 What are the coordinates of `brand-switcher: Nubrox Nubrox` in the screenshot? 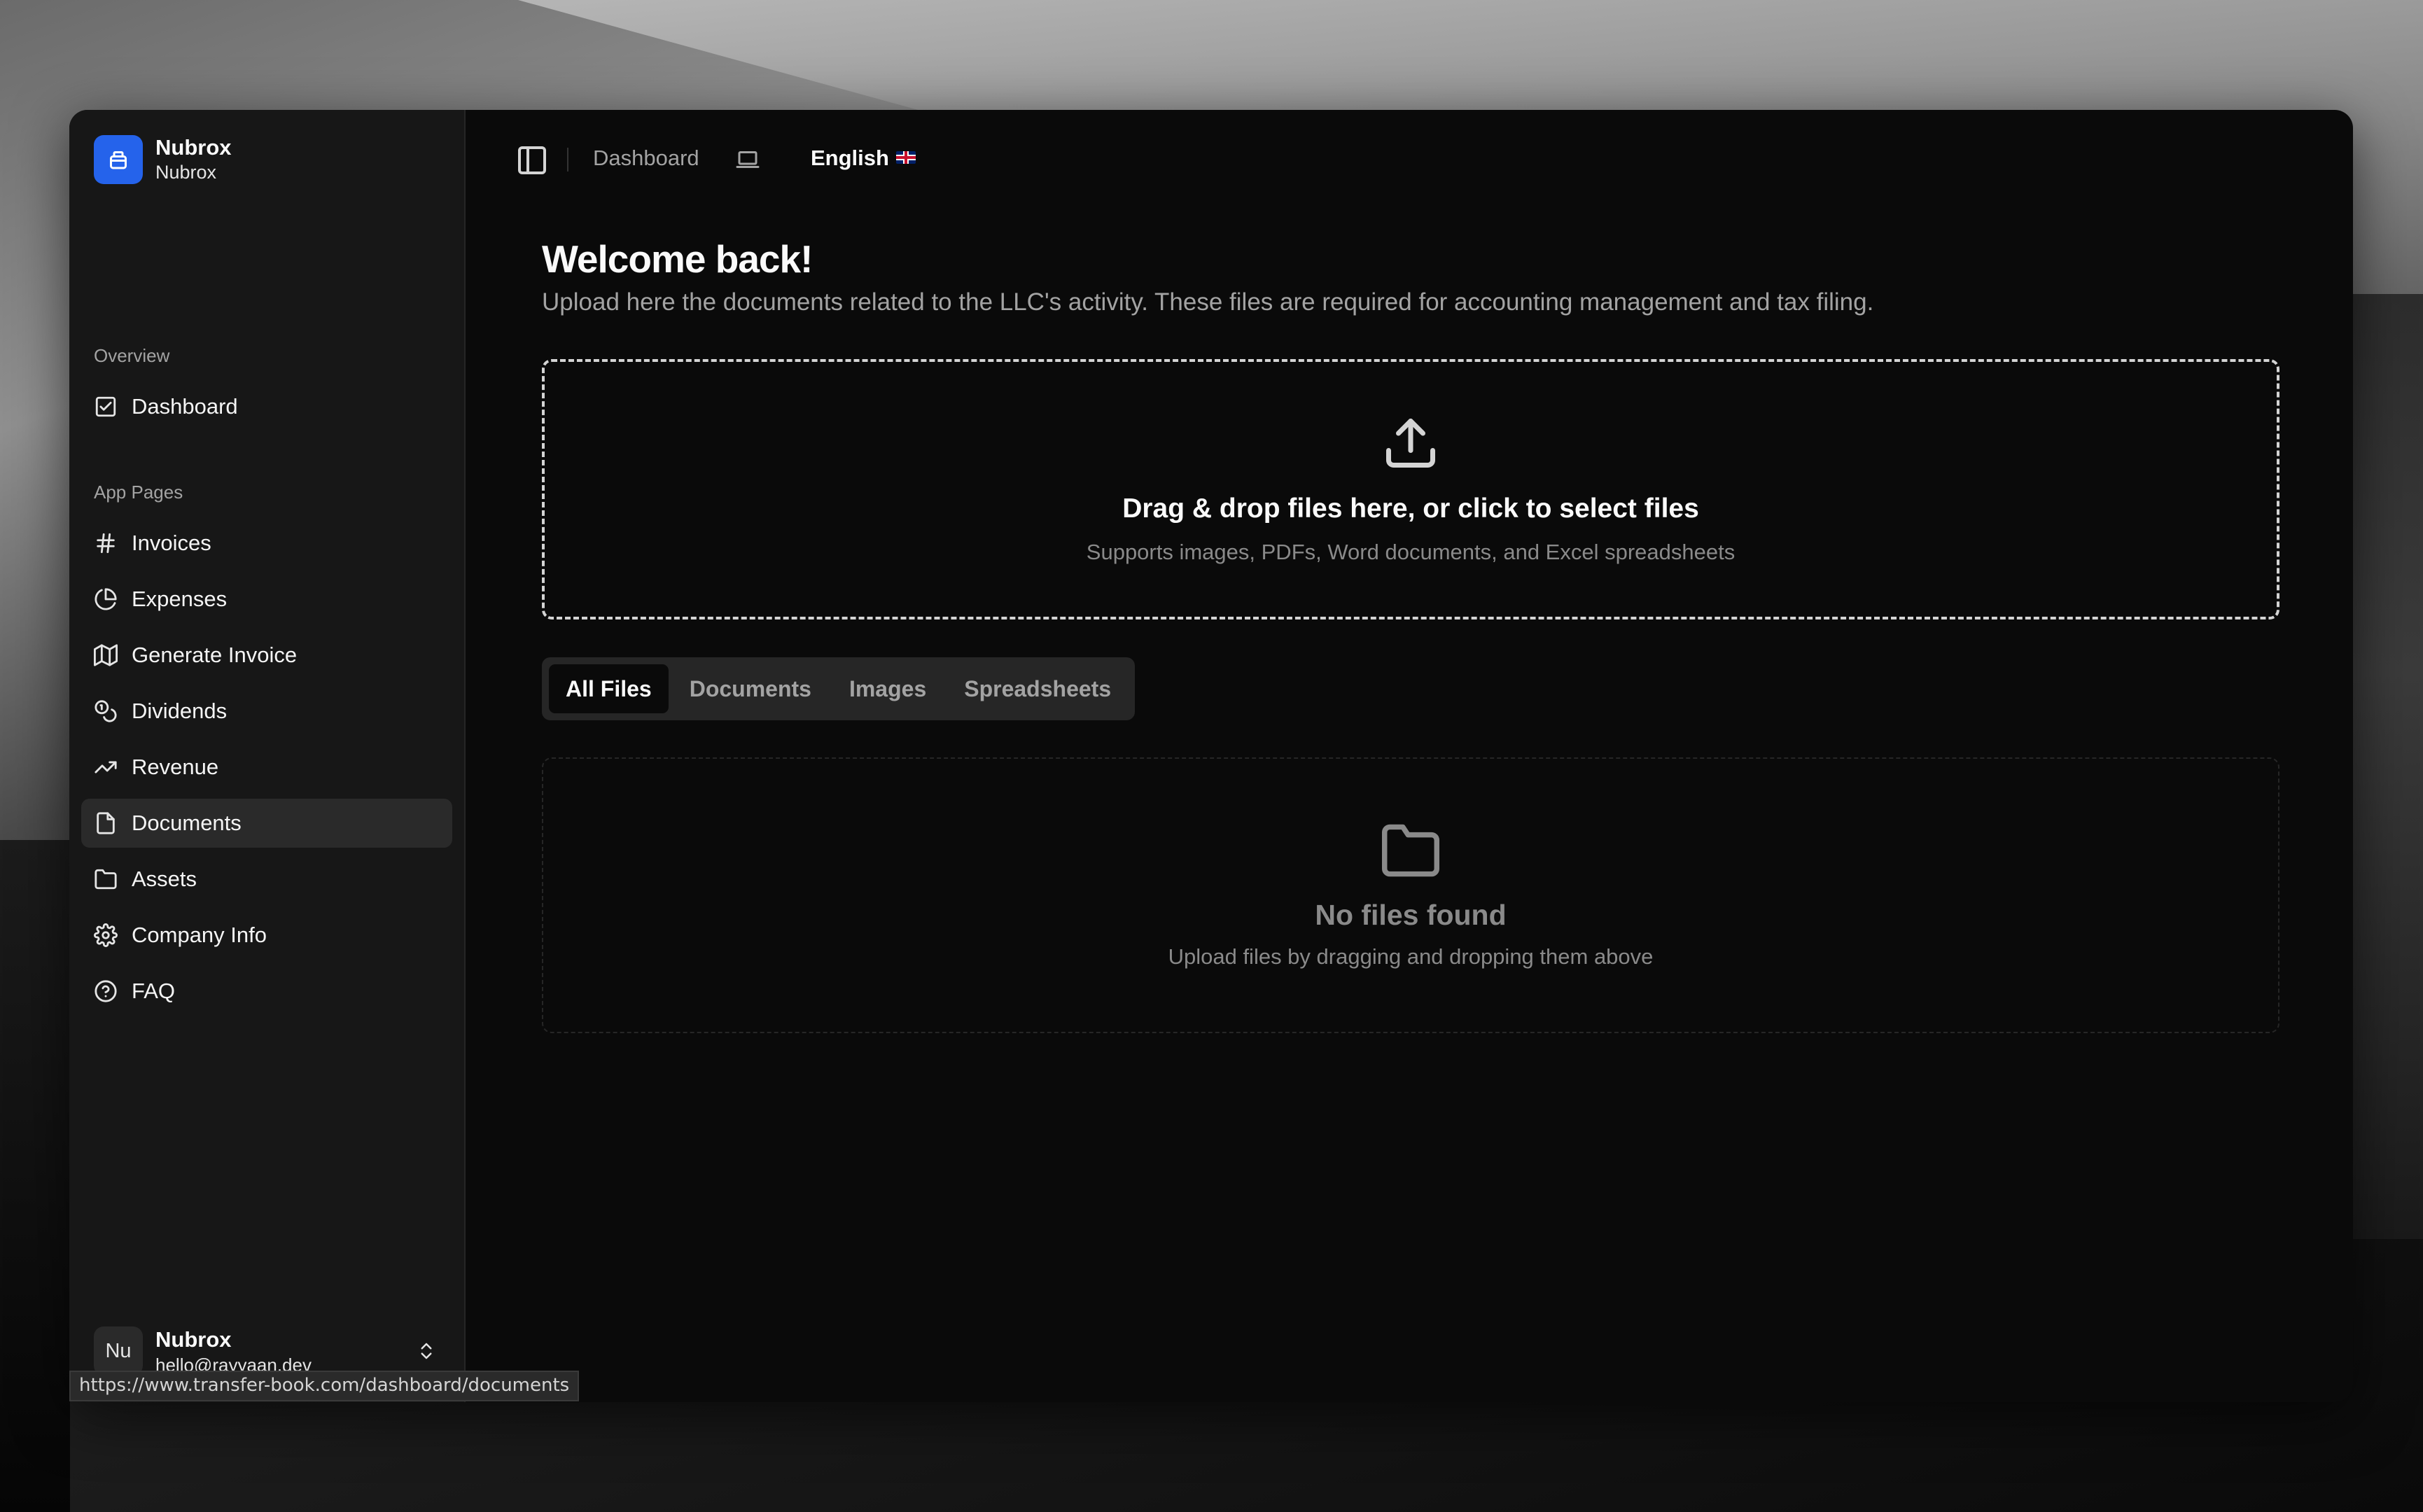 It's located at (163, 159).